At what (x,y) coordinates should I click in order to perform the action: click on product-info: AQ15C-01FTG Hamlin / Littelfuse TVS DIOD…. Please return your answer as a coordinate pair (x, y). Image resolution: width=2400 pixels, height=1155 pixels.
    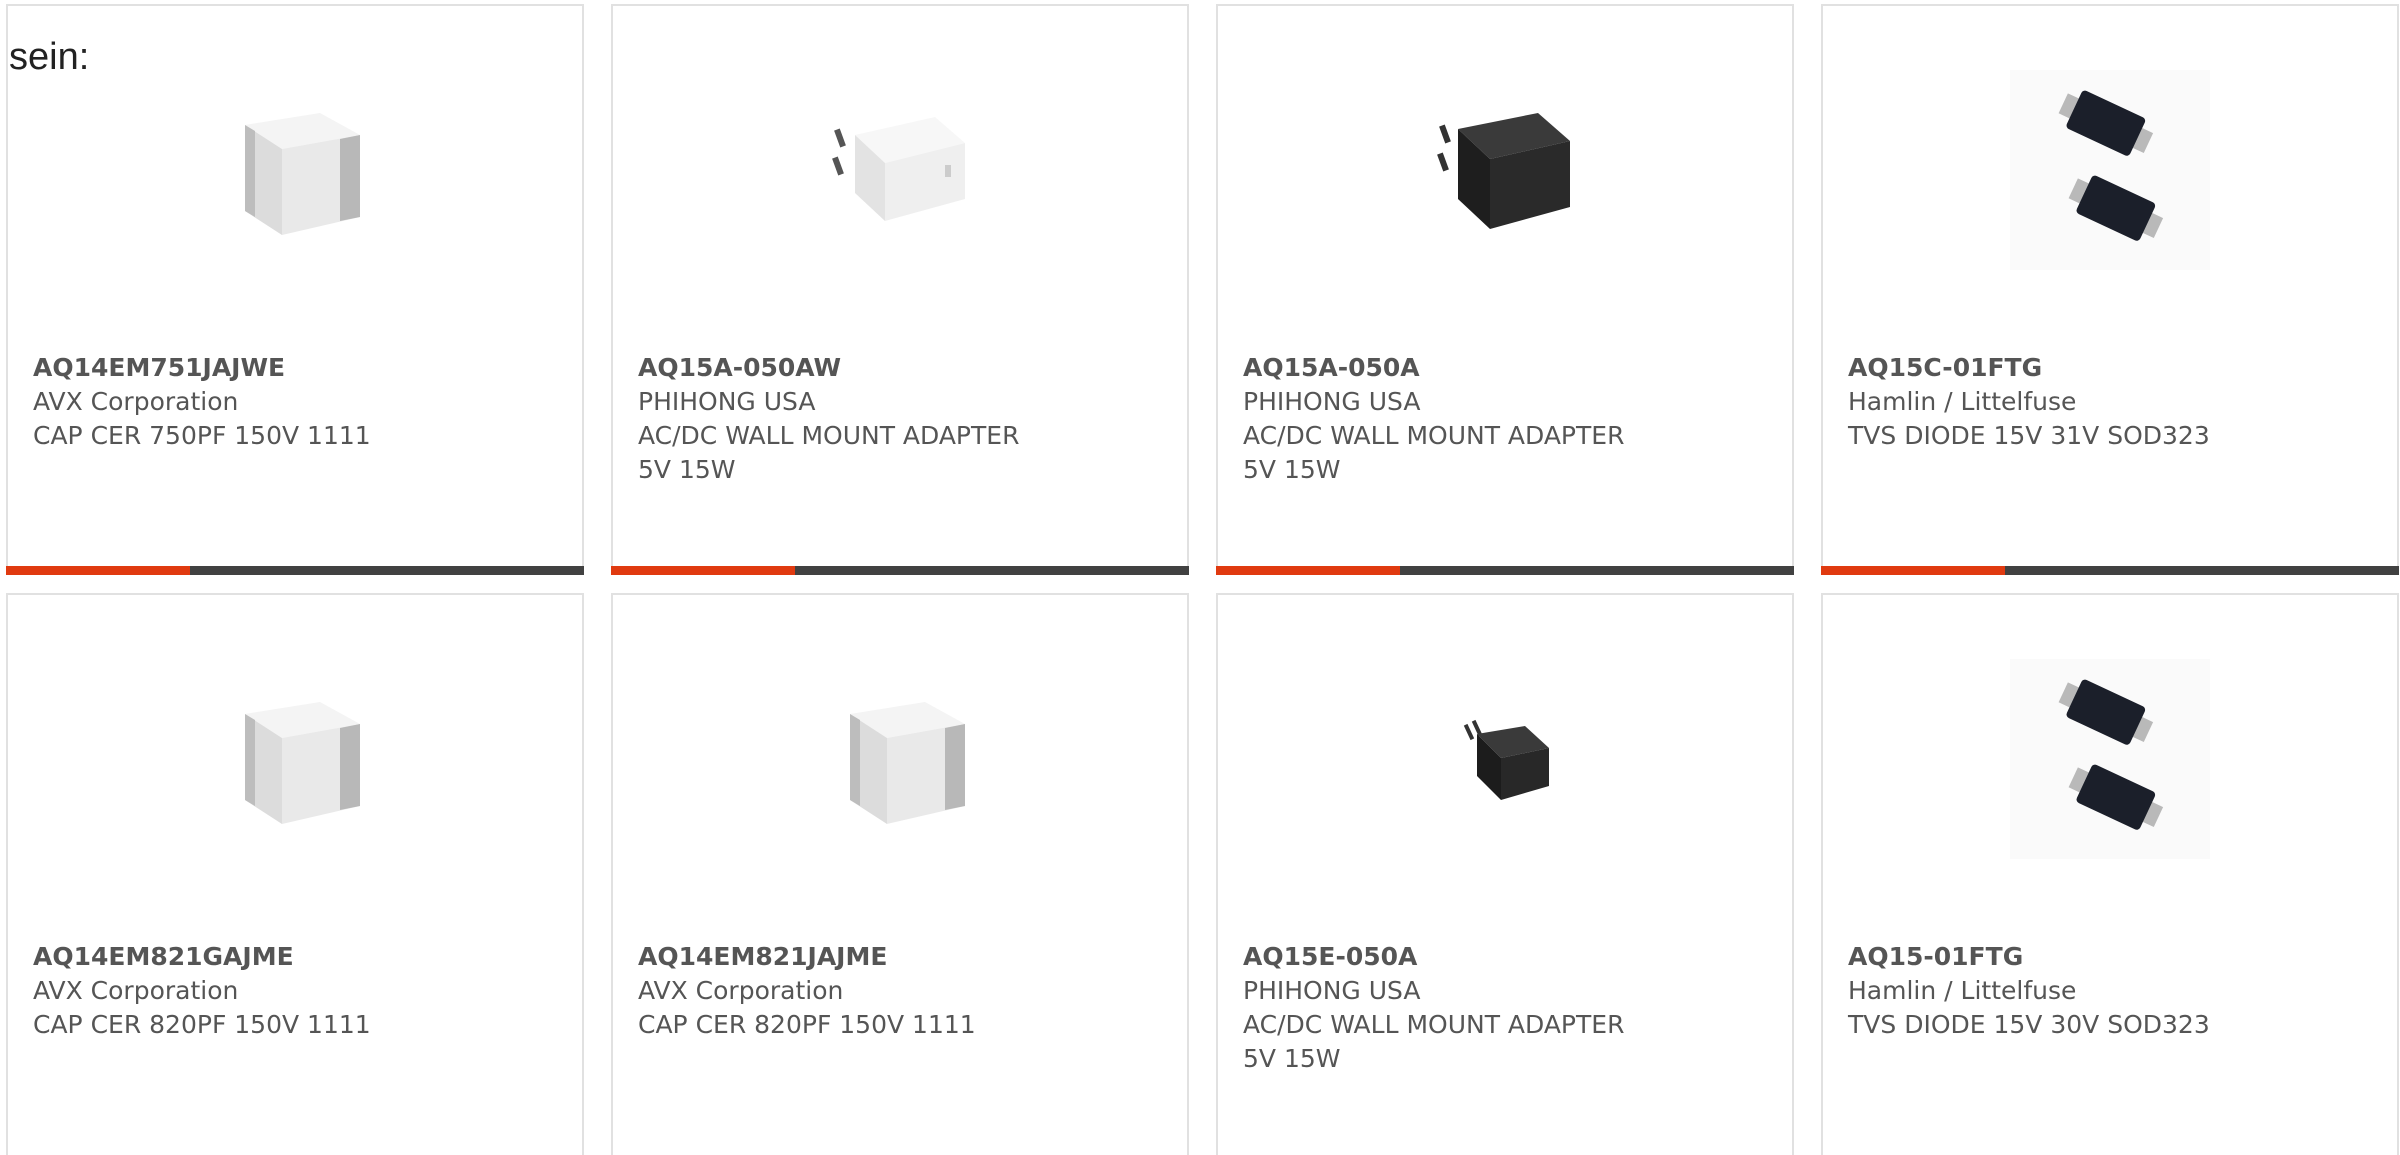
    Looking at the image, I should click on (2029, 402).